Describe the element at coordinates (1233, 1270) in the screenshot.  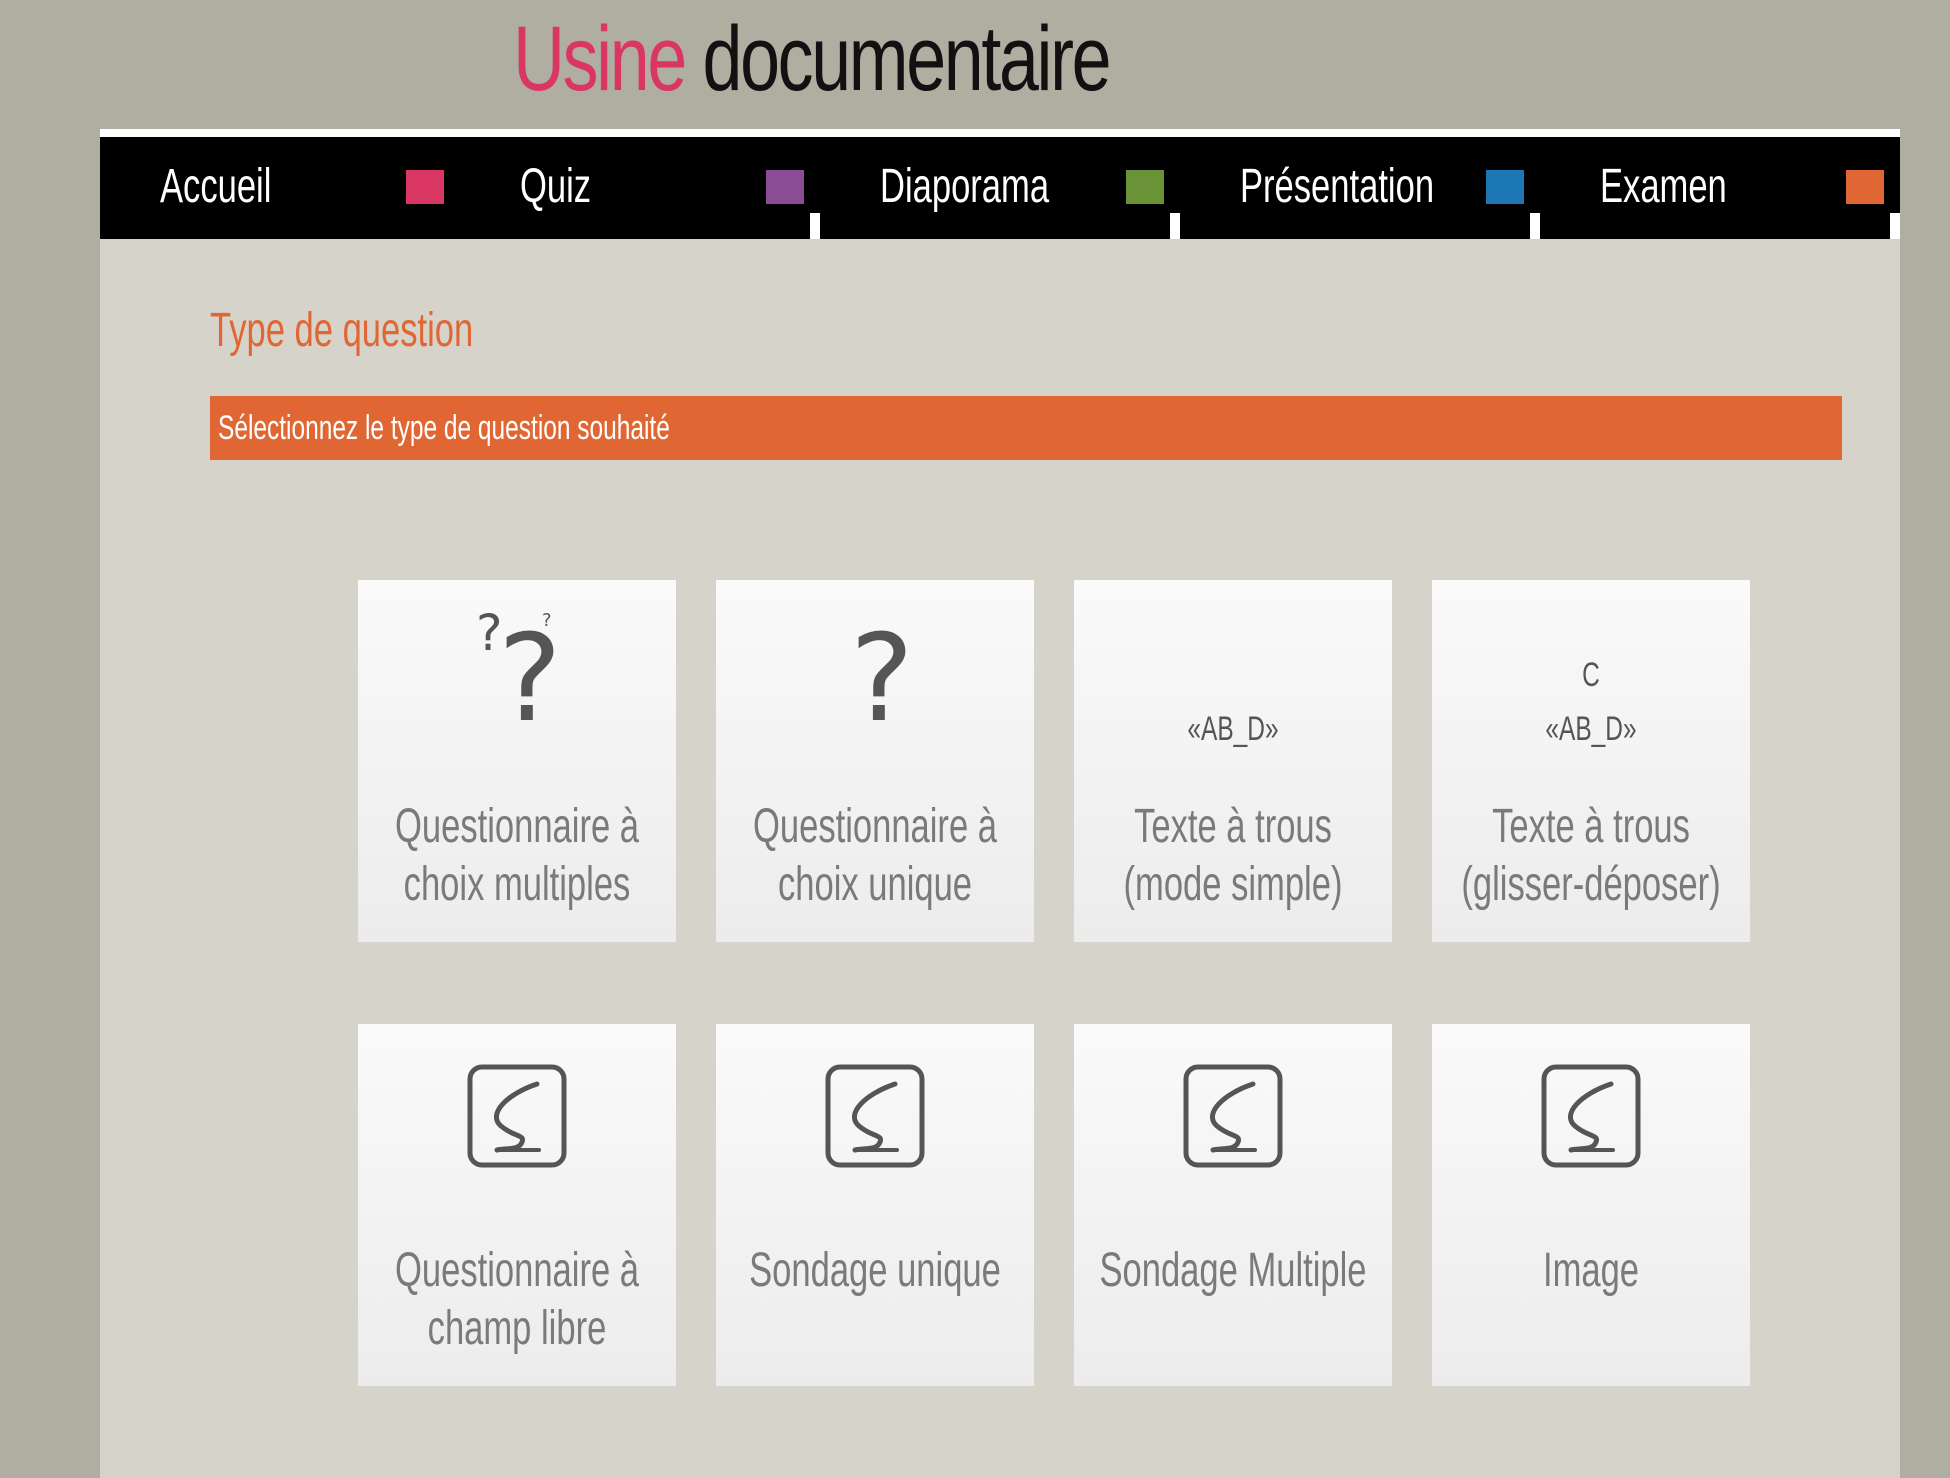
I see `card-label: Sondage Multiple` at that location.